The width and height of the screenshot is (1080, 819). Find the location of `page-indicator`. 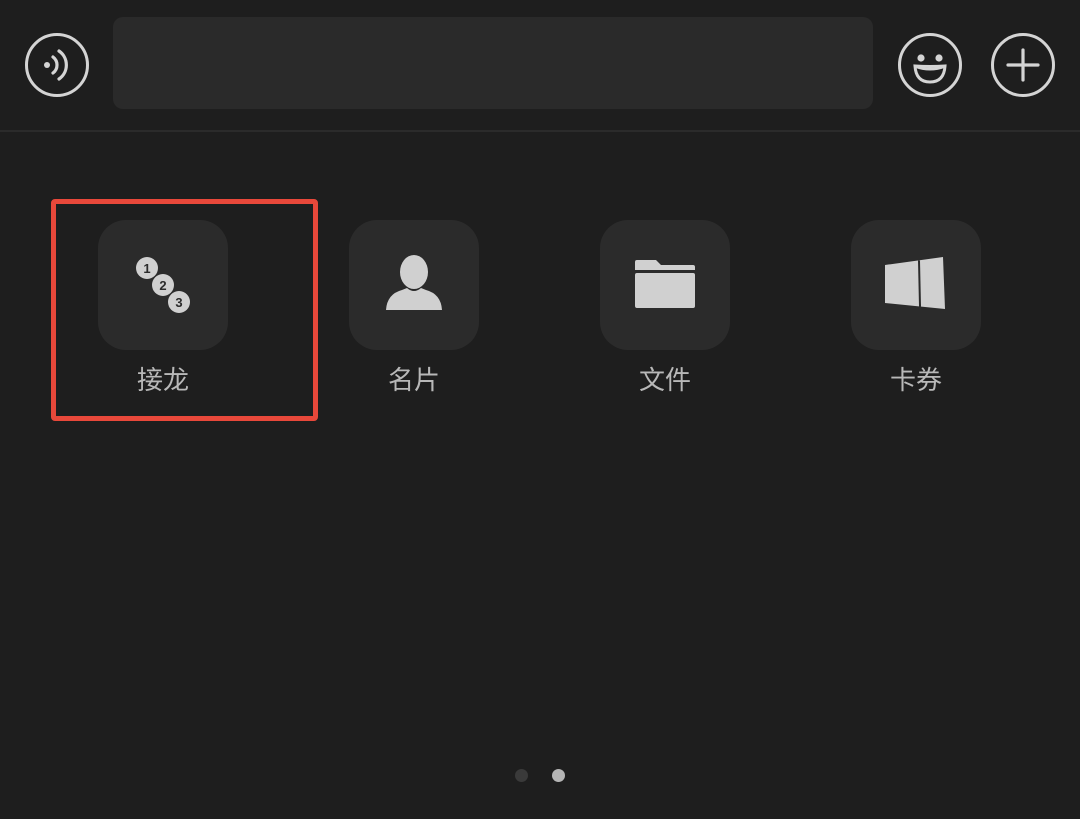

page-indicator is located at coordinates (540, 776).